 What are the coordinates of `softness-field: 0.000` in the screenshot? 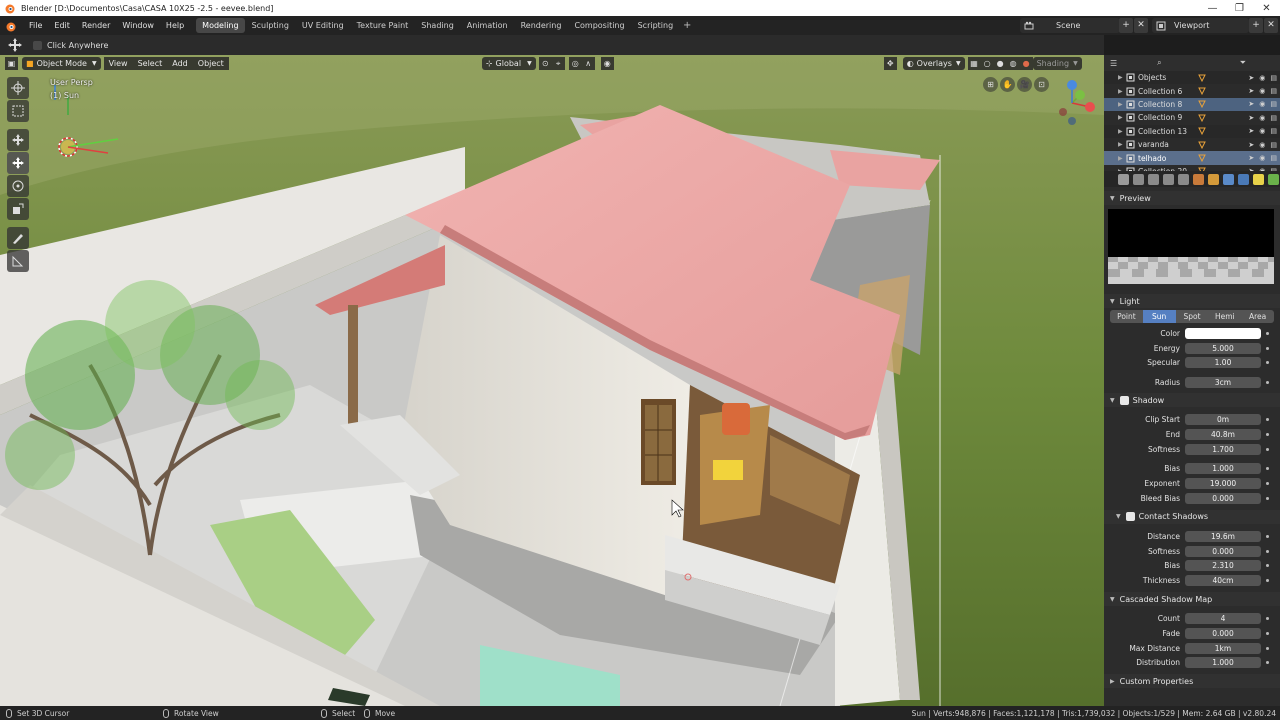 It's located at (1223, 551).